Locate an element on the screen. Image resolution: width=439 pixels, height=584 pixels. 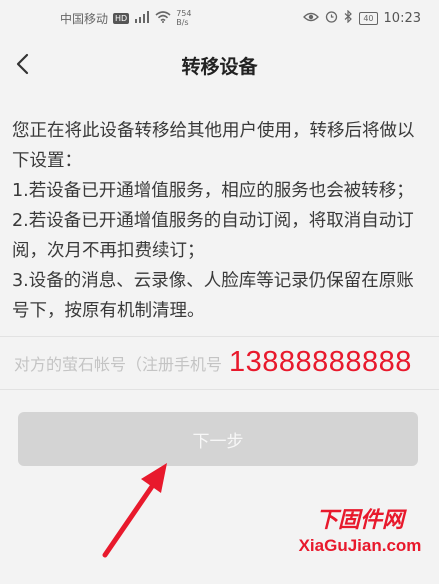
site-watermark: 下固件网 XiaGuJian.com is located at coordinates (360, 541).